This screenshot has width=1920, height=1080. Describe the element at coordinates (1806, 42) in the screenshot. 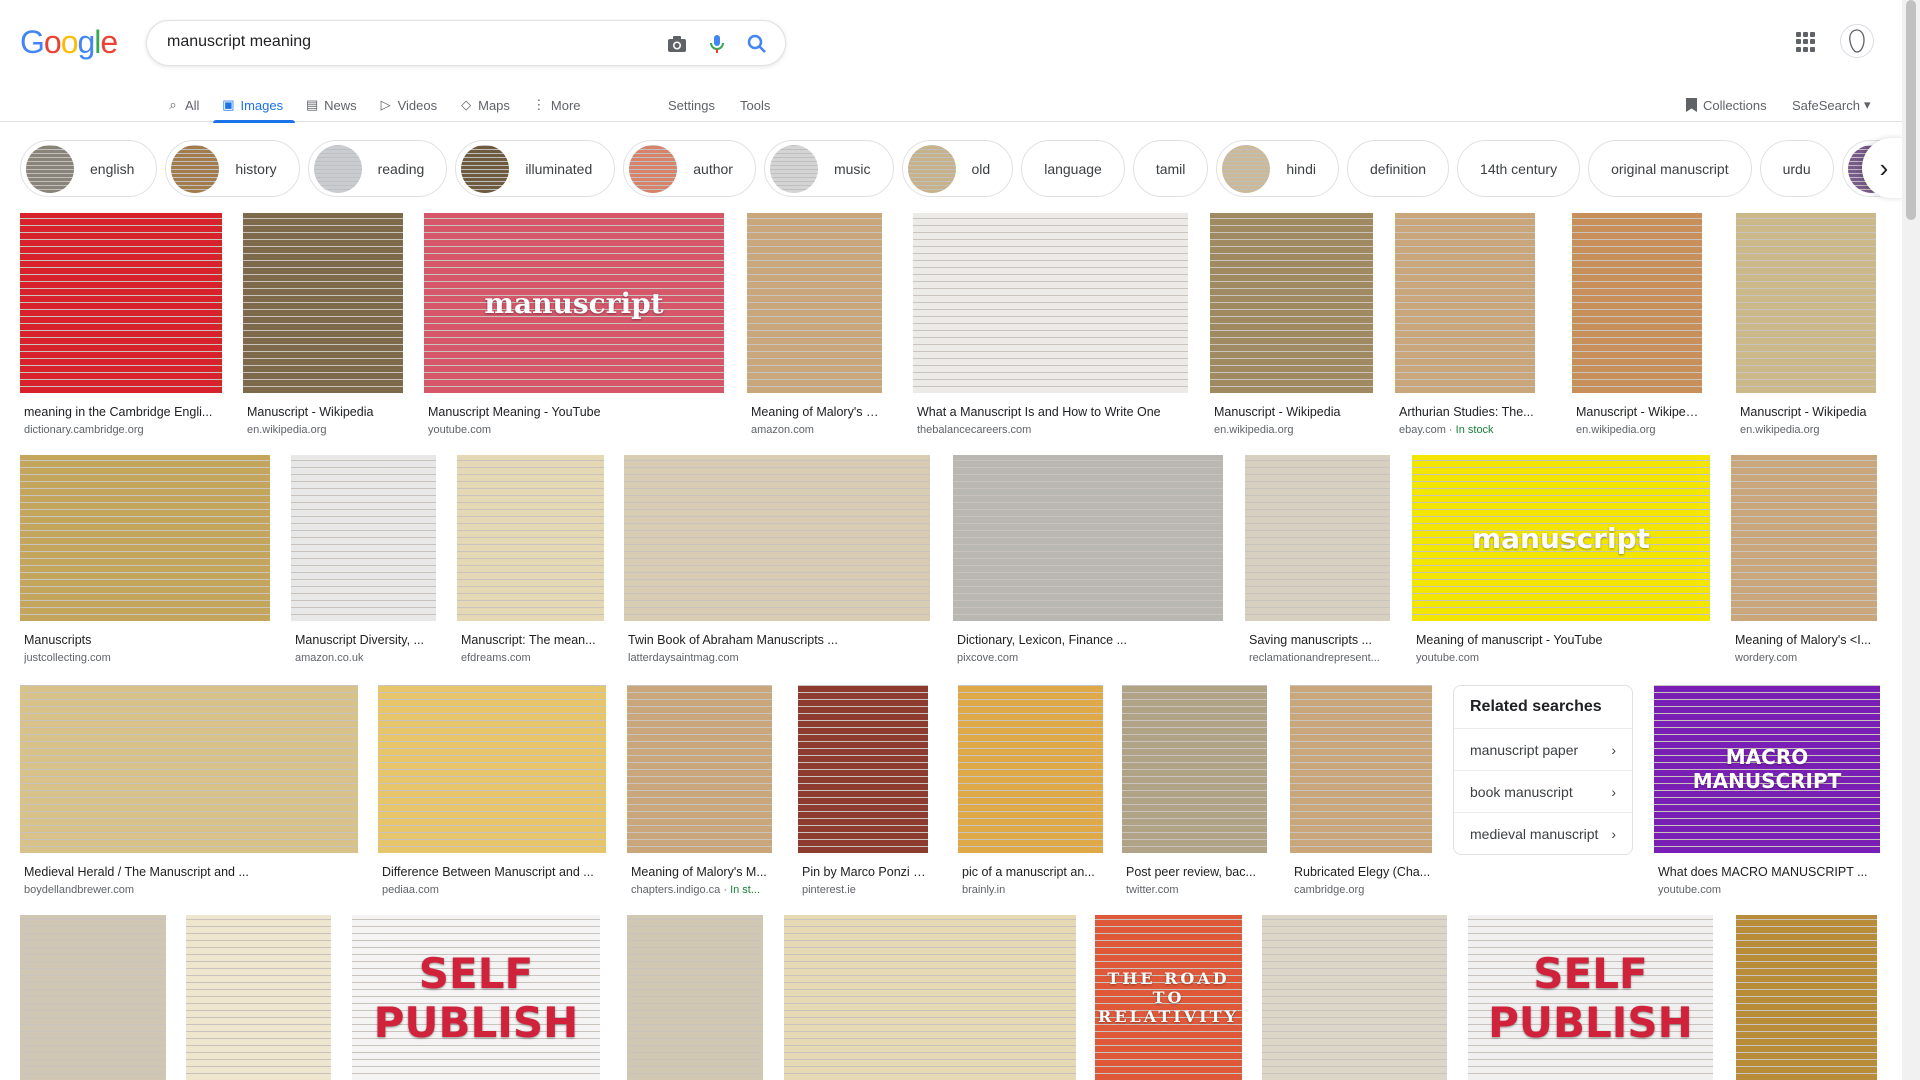

I see `apps-grid-icon` at that location.